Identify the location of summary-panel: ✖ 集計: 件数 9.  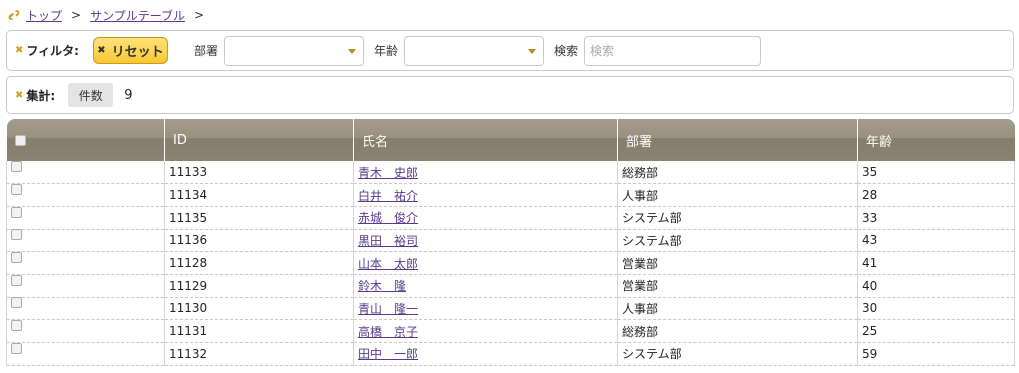
(510, 95).